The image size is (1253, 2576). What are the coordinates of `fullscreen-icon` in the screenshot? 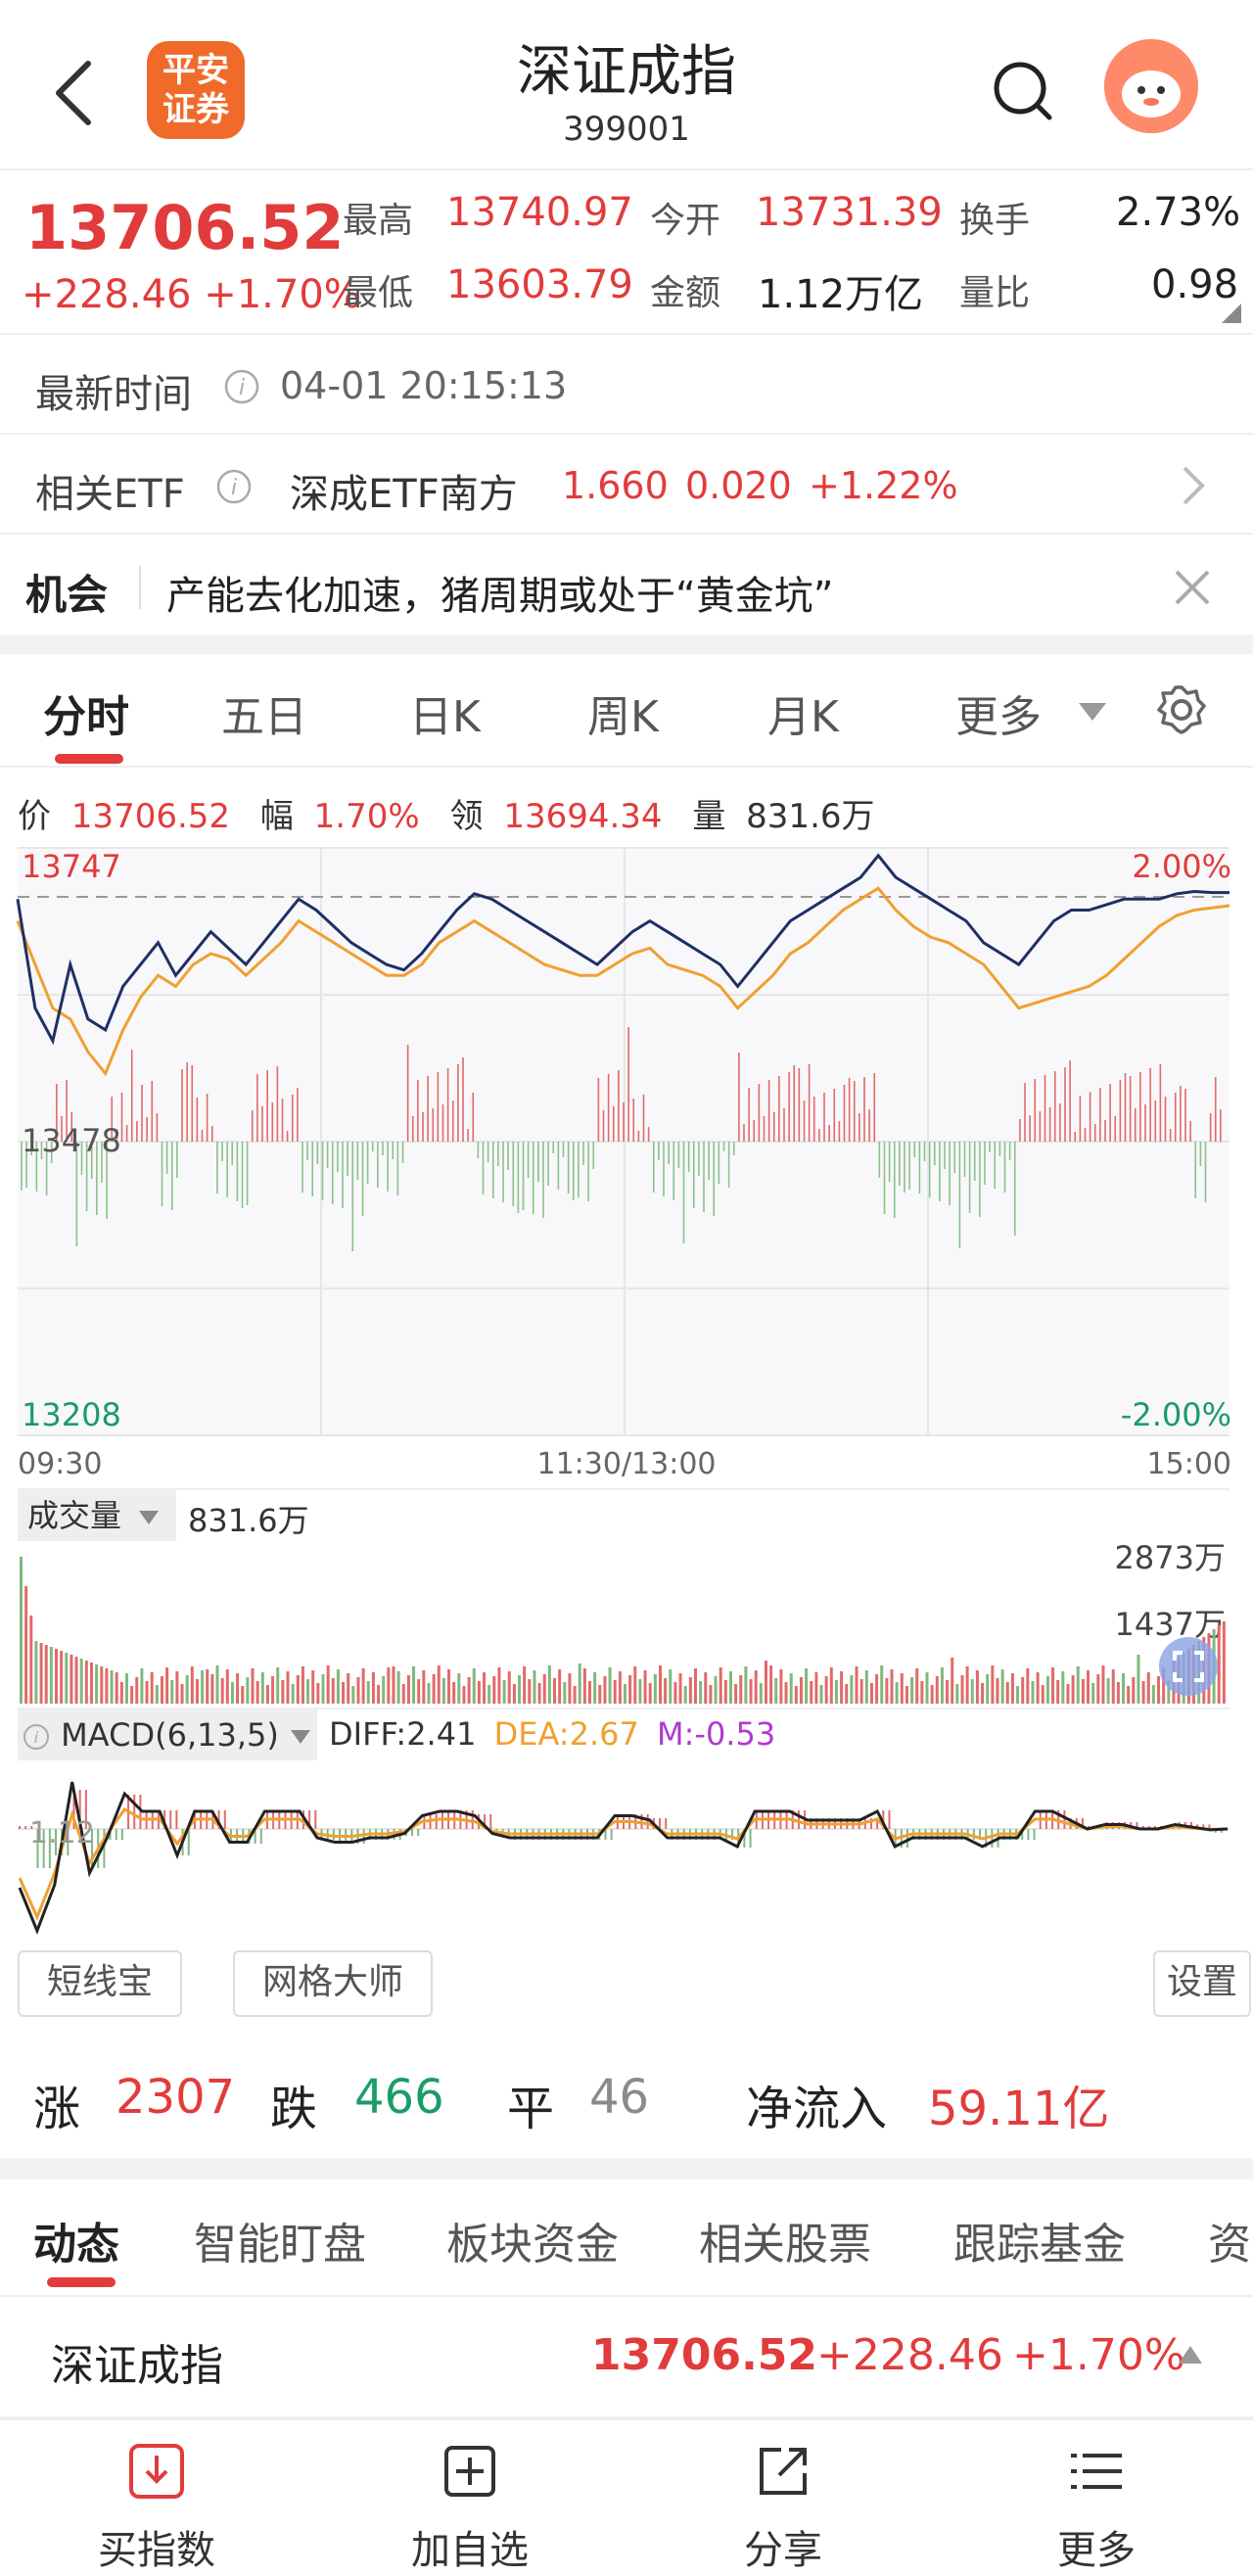 It's located at (1188, 1667).